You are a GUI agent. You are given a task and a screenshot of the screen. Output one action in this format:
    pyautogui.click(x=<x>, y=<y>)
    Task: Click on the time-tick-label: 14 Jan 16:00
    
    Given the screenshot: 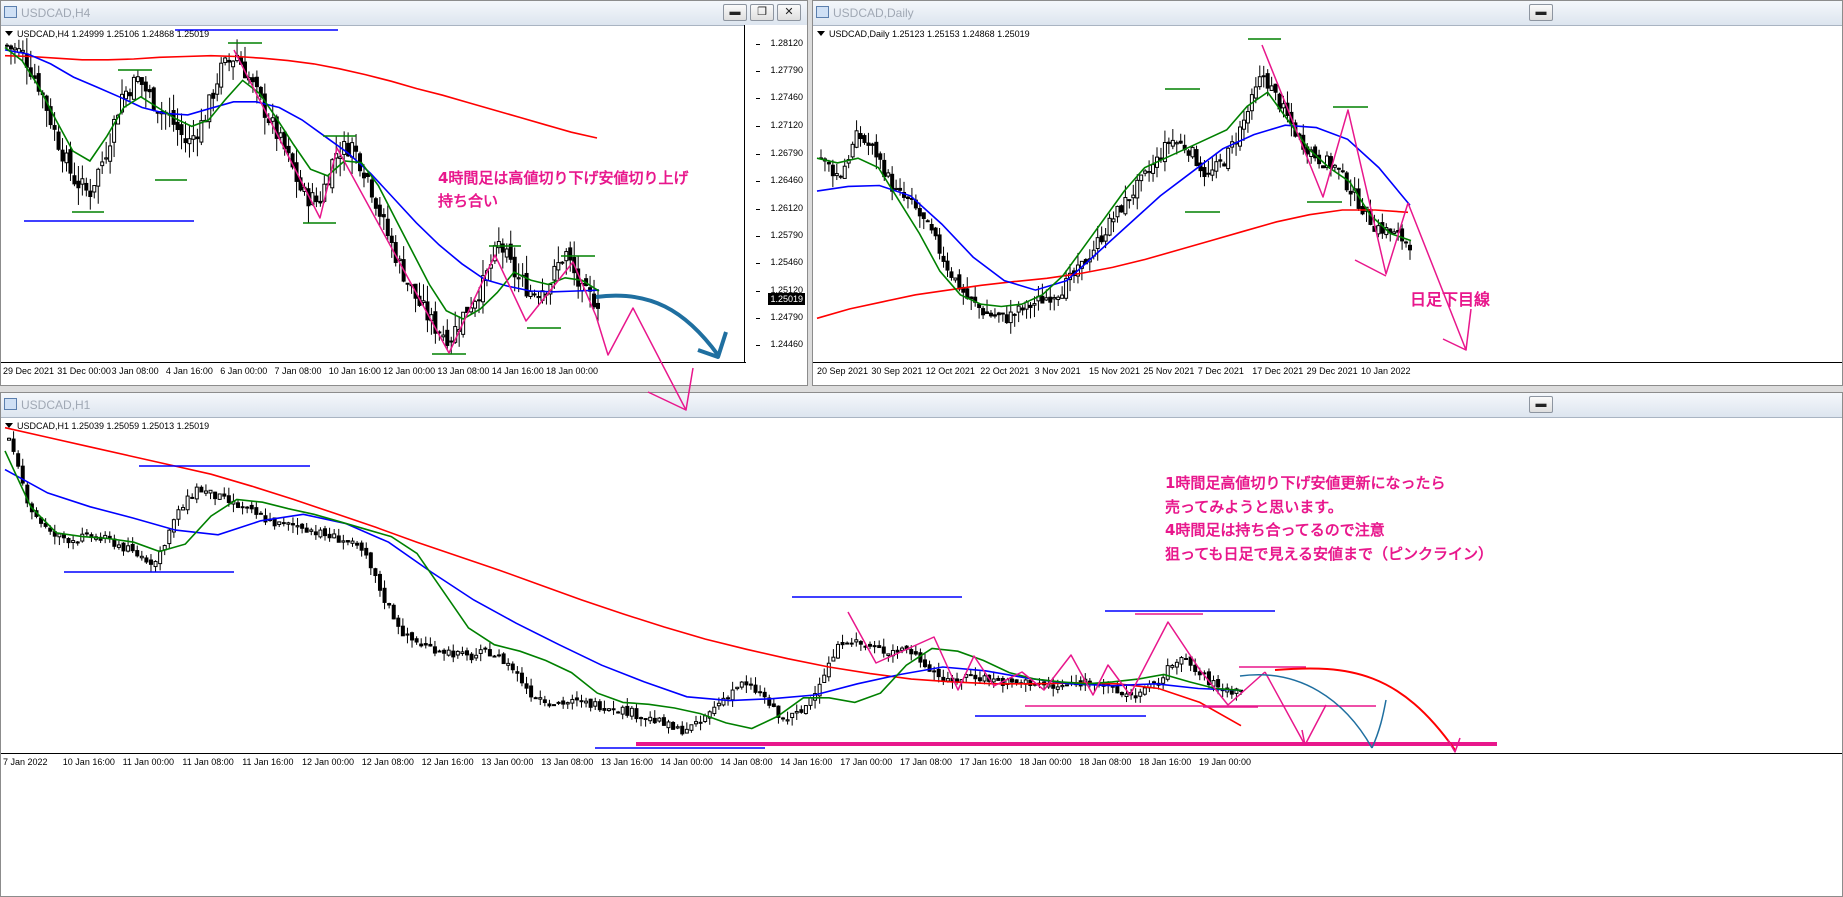 What is the action you would take?
    pyautogui.click(x=517, y=371)
    